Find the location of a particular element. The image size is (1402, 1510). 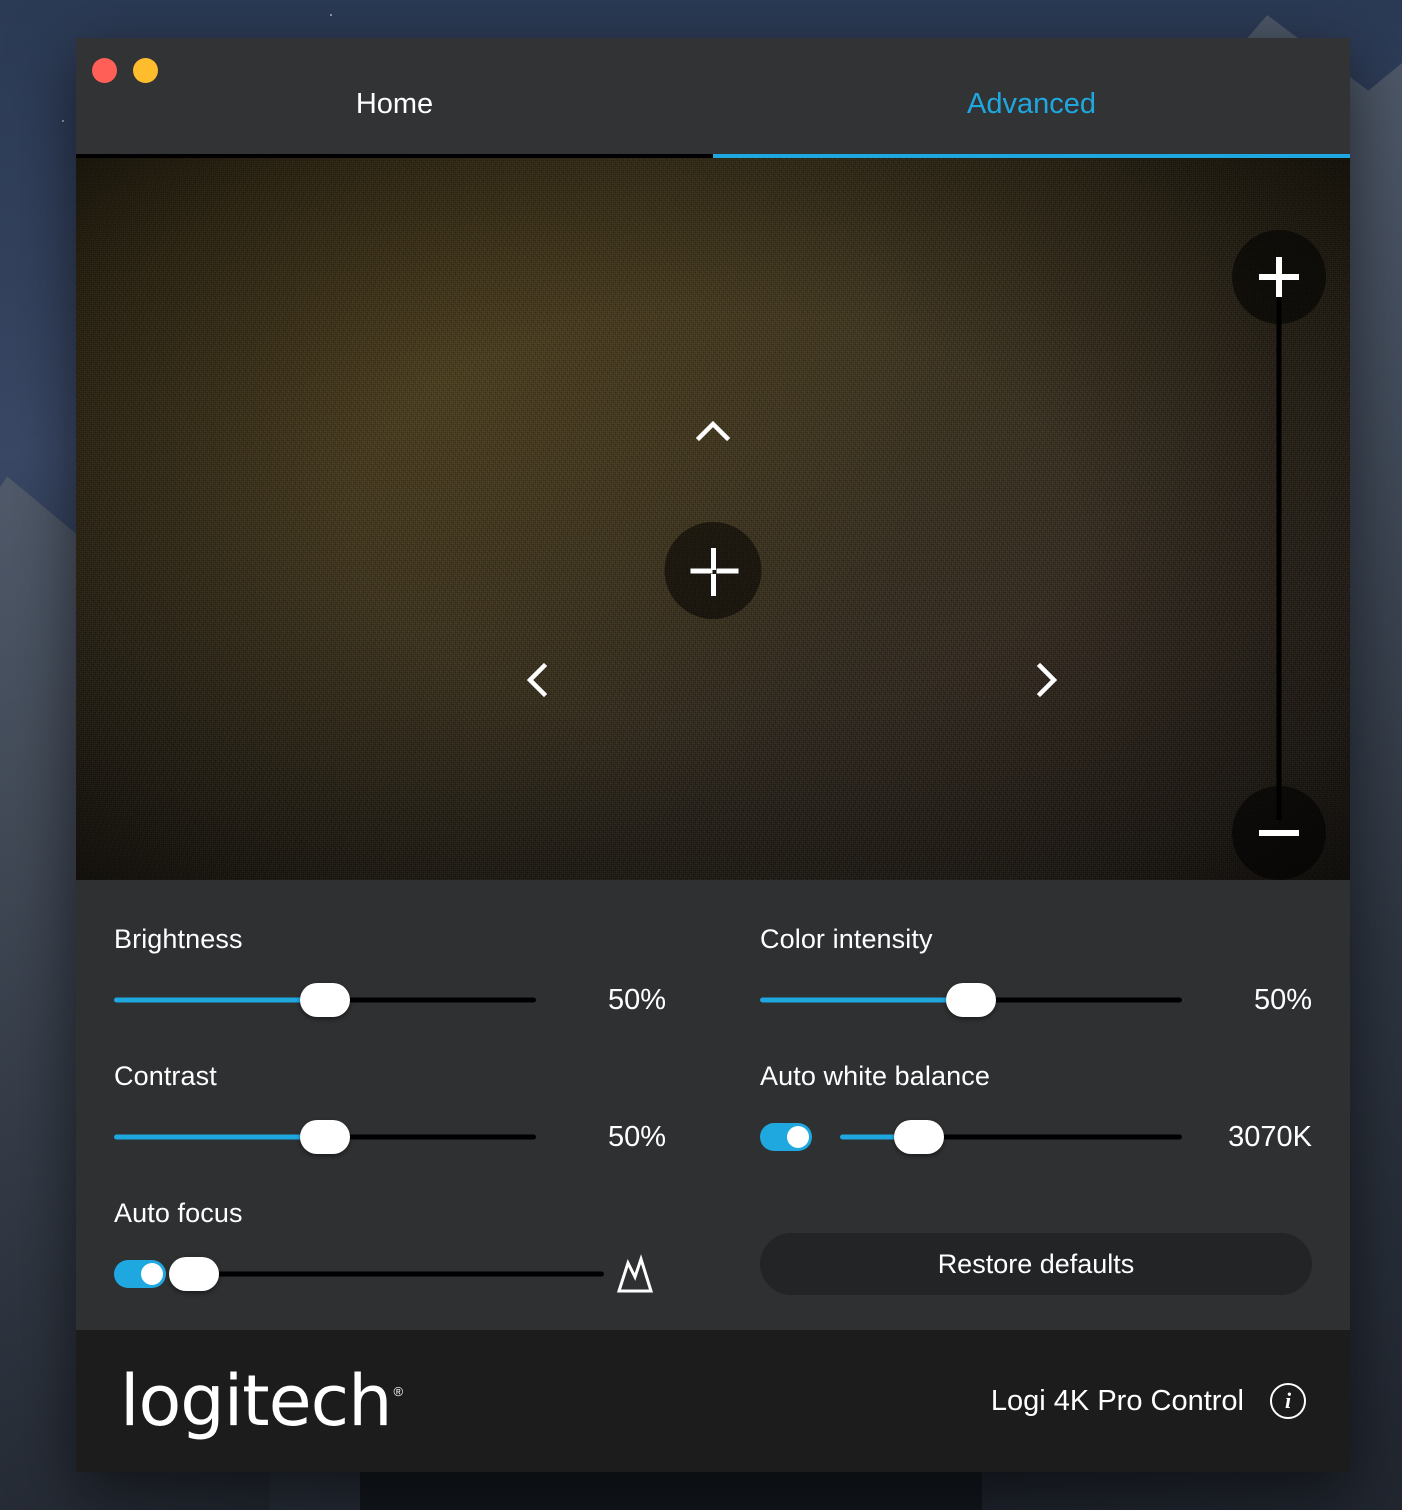

product-name: Logi 4K Pro Control is located at coordinates (1117, 1400).